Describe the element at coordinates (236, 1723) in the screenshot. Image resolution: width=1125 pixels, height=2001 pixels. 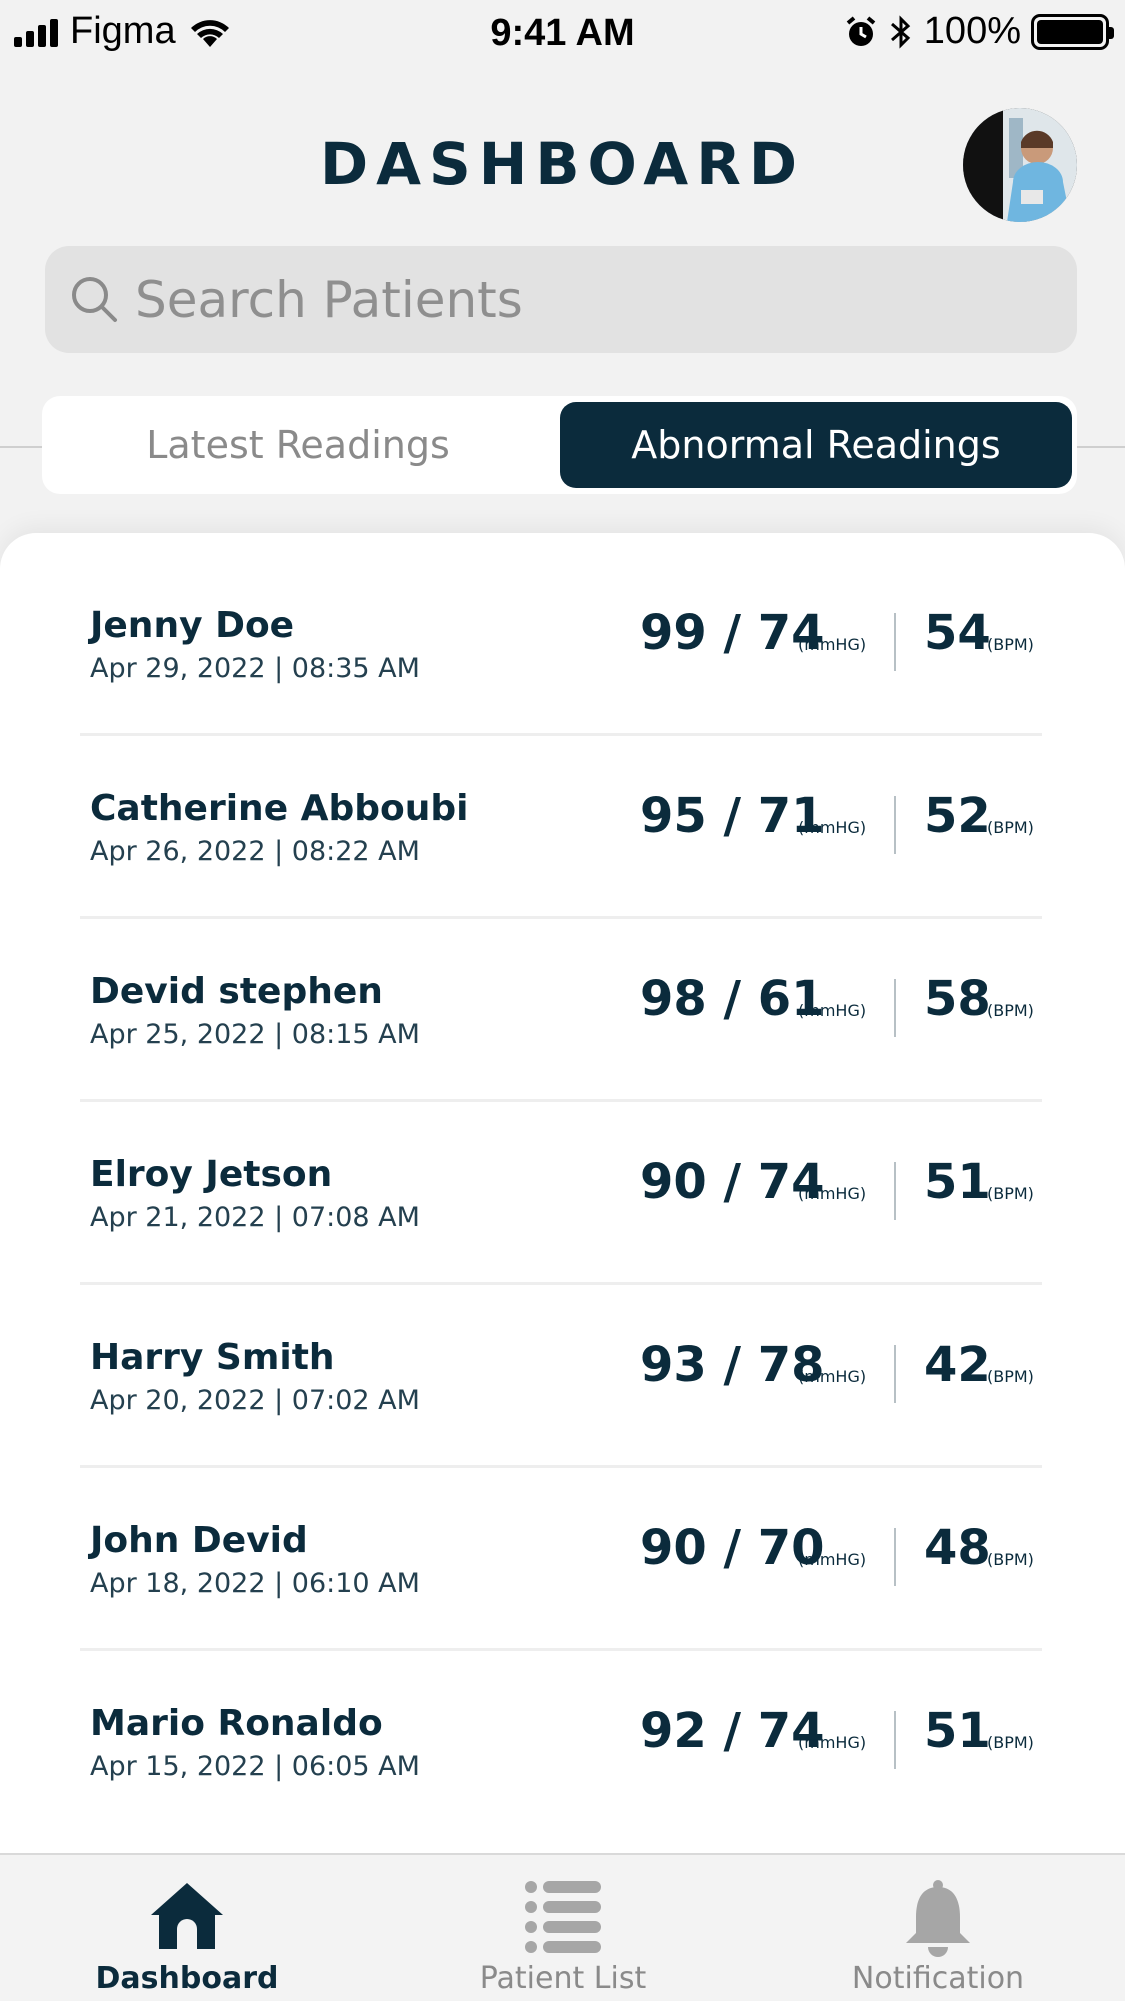
I see `patient-name: Mario Ronaldo` at that location.